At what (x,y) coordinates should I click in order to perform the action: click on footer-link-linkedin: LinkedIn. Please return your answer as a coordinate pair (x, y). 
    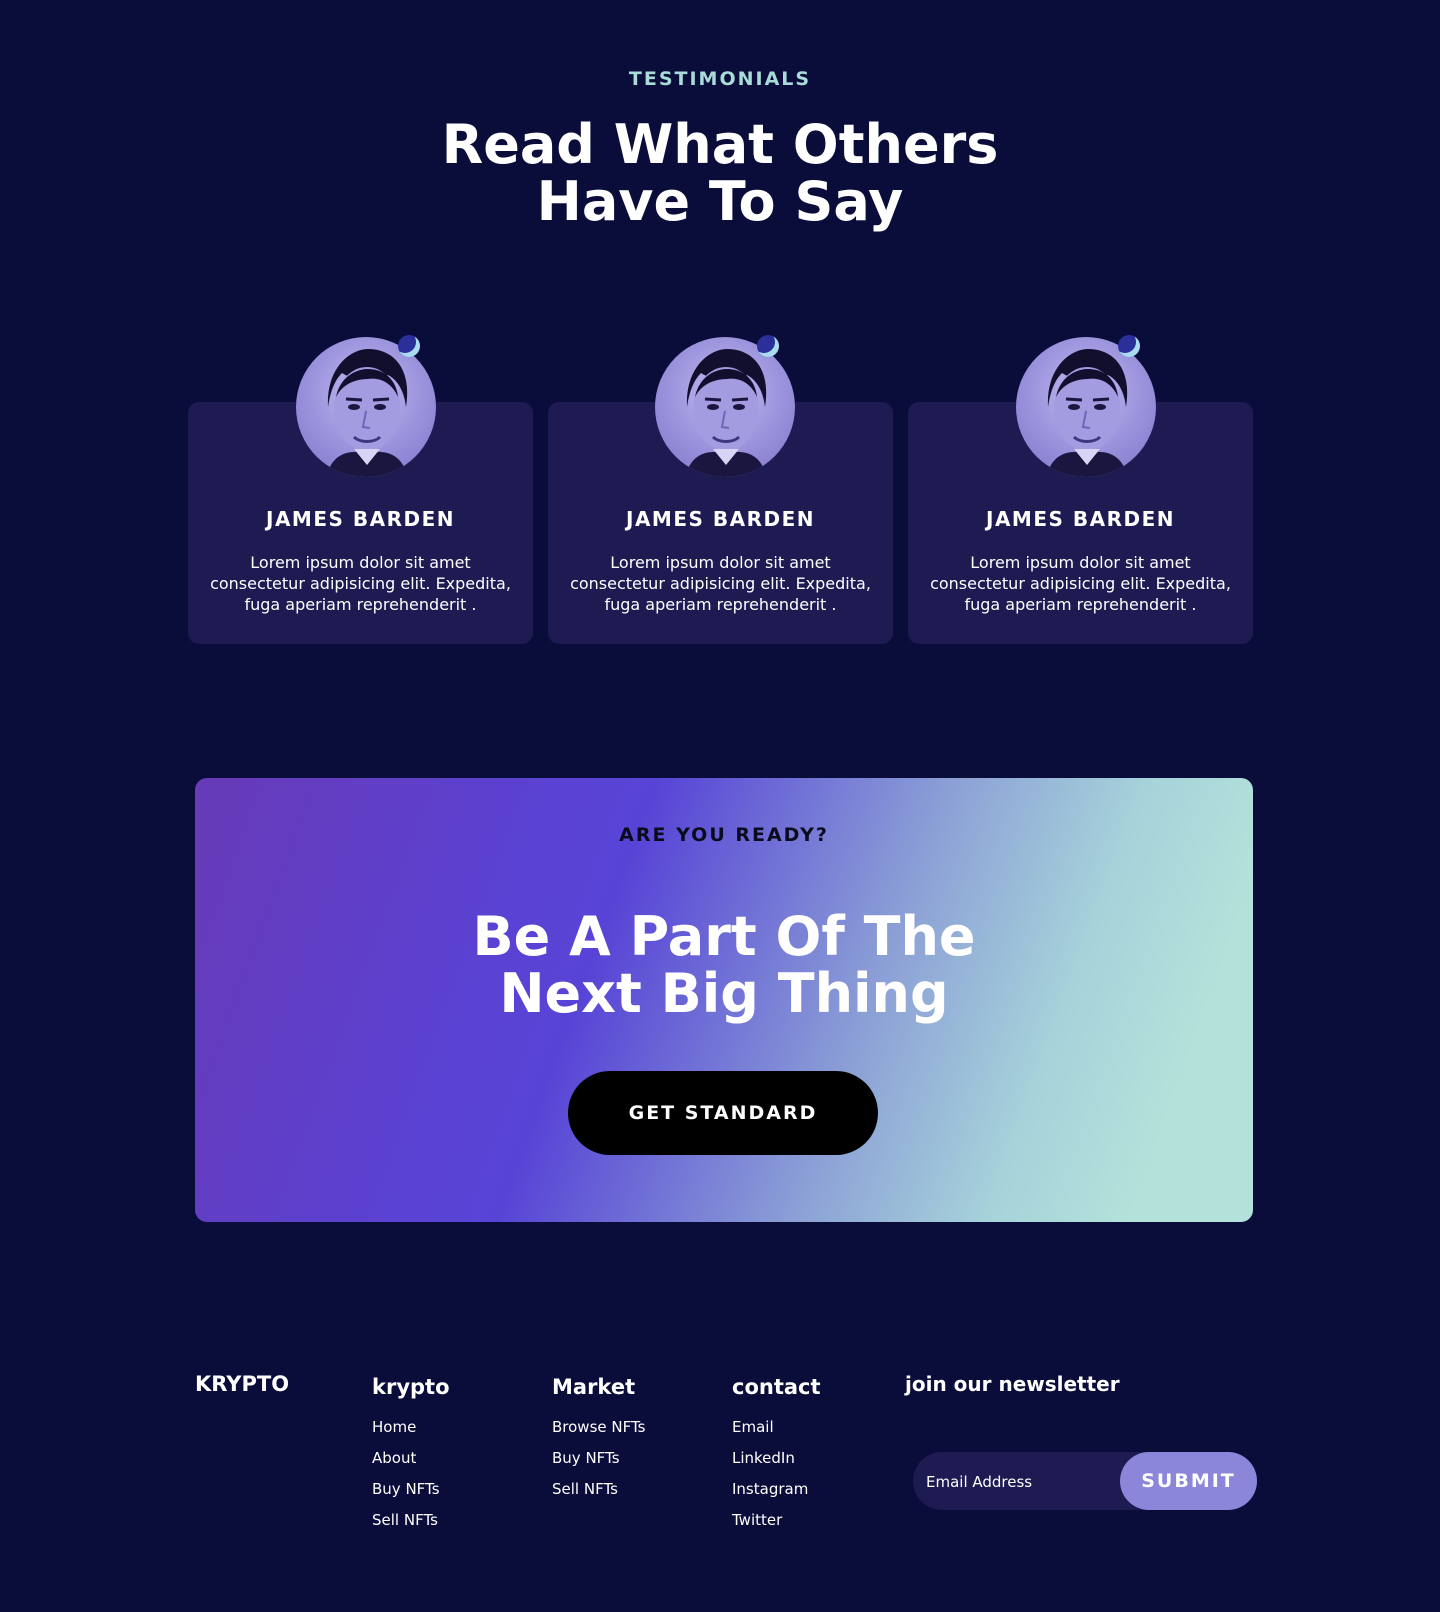
    Looking at the image, I should click on (776, 1463).